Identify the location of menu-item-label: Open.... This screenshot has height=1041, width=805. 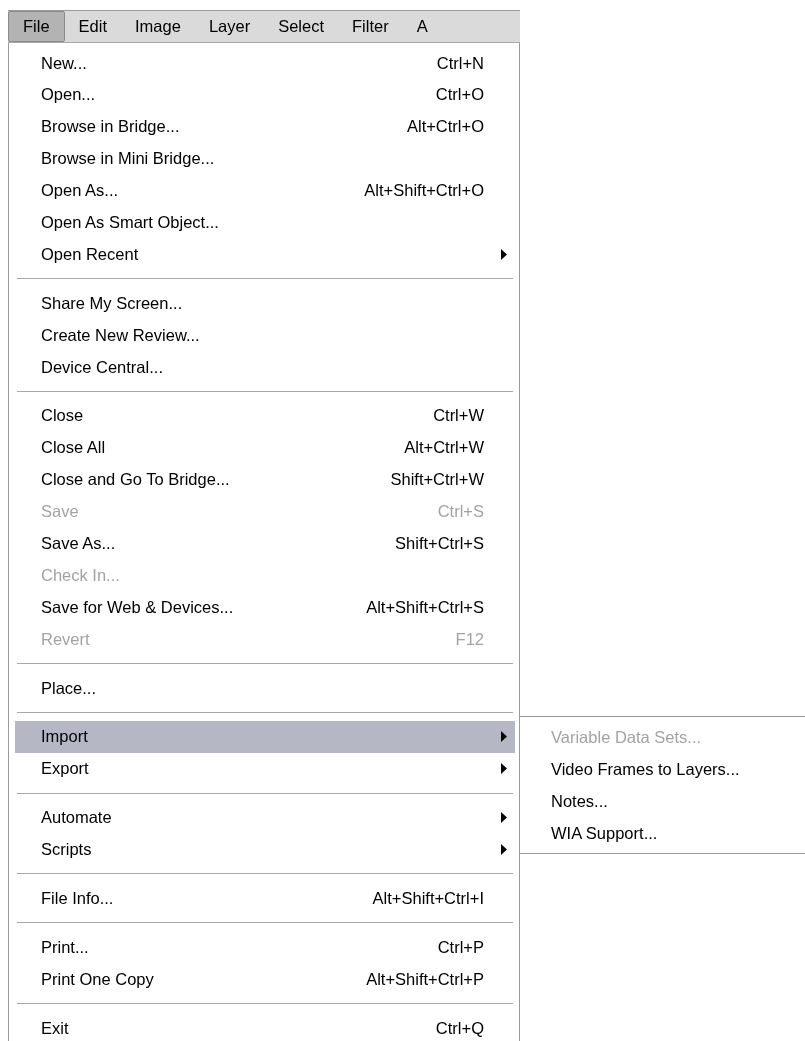
(68, 95).